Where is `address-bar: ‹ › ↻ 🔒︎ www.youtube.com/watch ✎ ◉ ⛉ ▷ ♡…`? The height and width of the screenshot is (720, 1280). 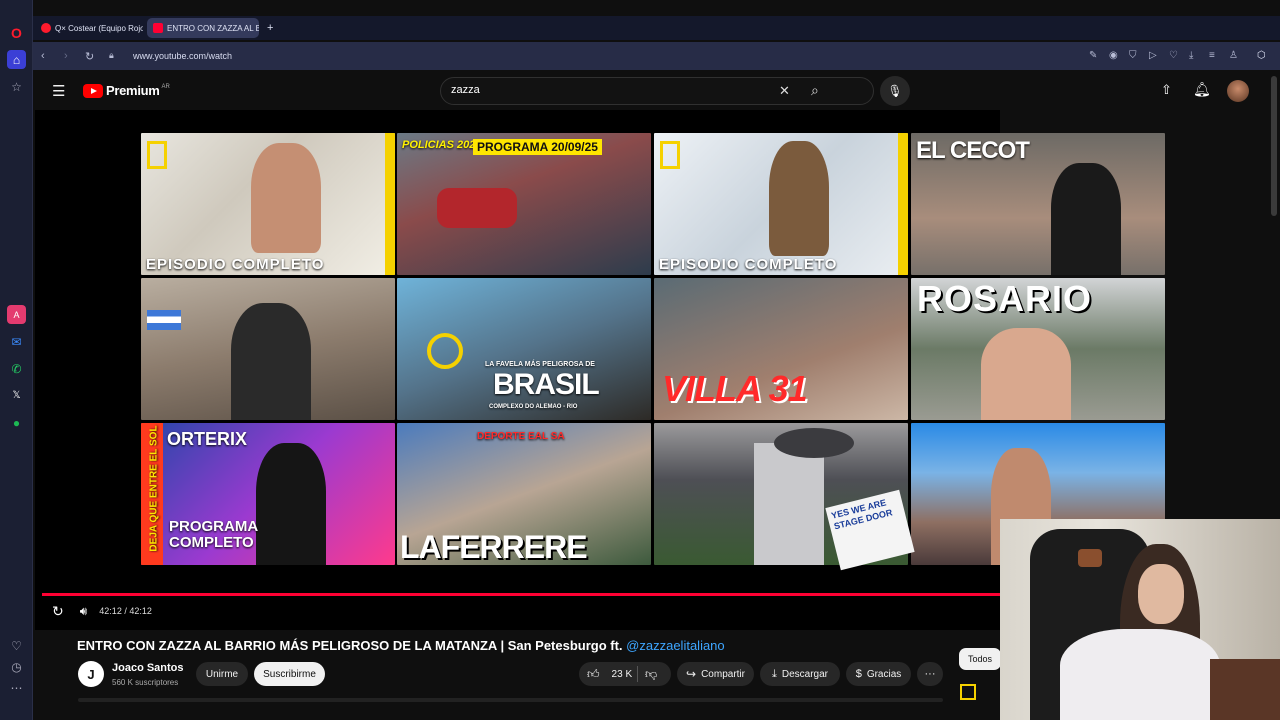
address-bar: ‹ › ↻ 🔒︎ www.youtube.com/watch ✎ ◉ ⛉ ▷ ♡… is located at coordinates (656, 56).